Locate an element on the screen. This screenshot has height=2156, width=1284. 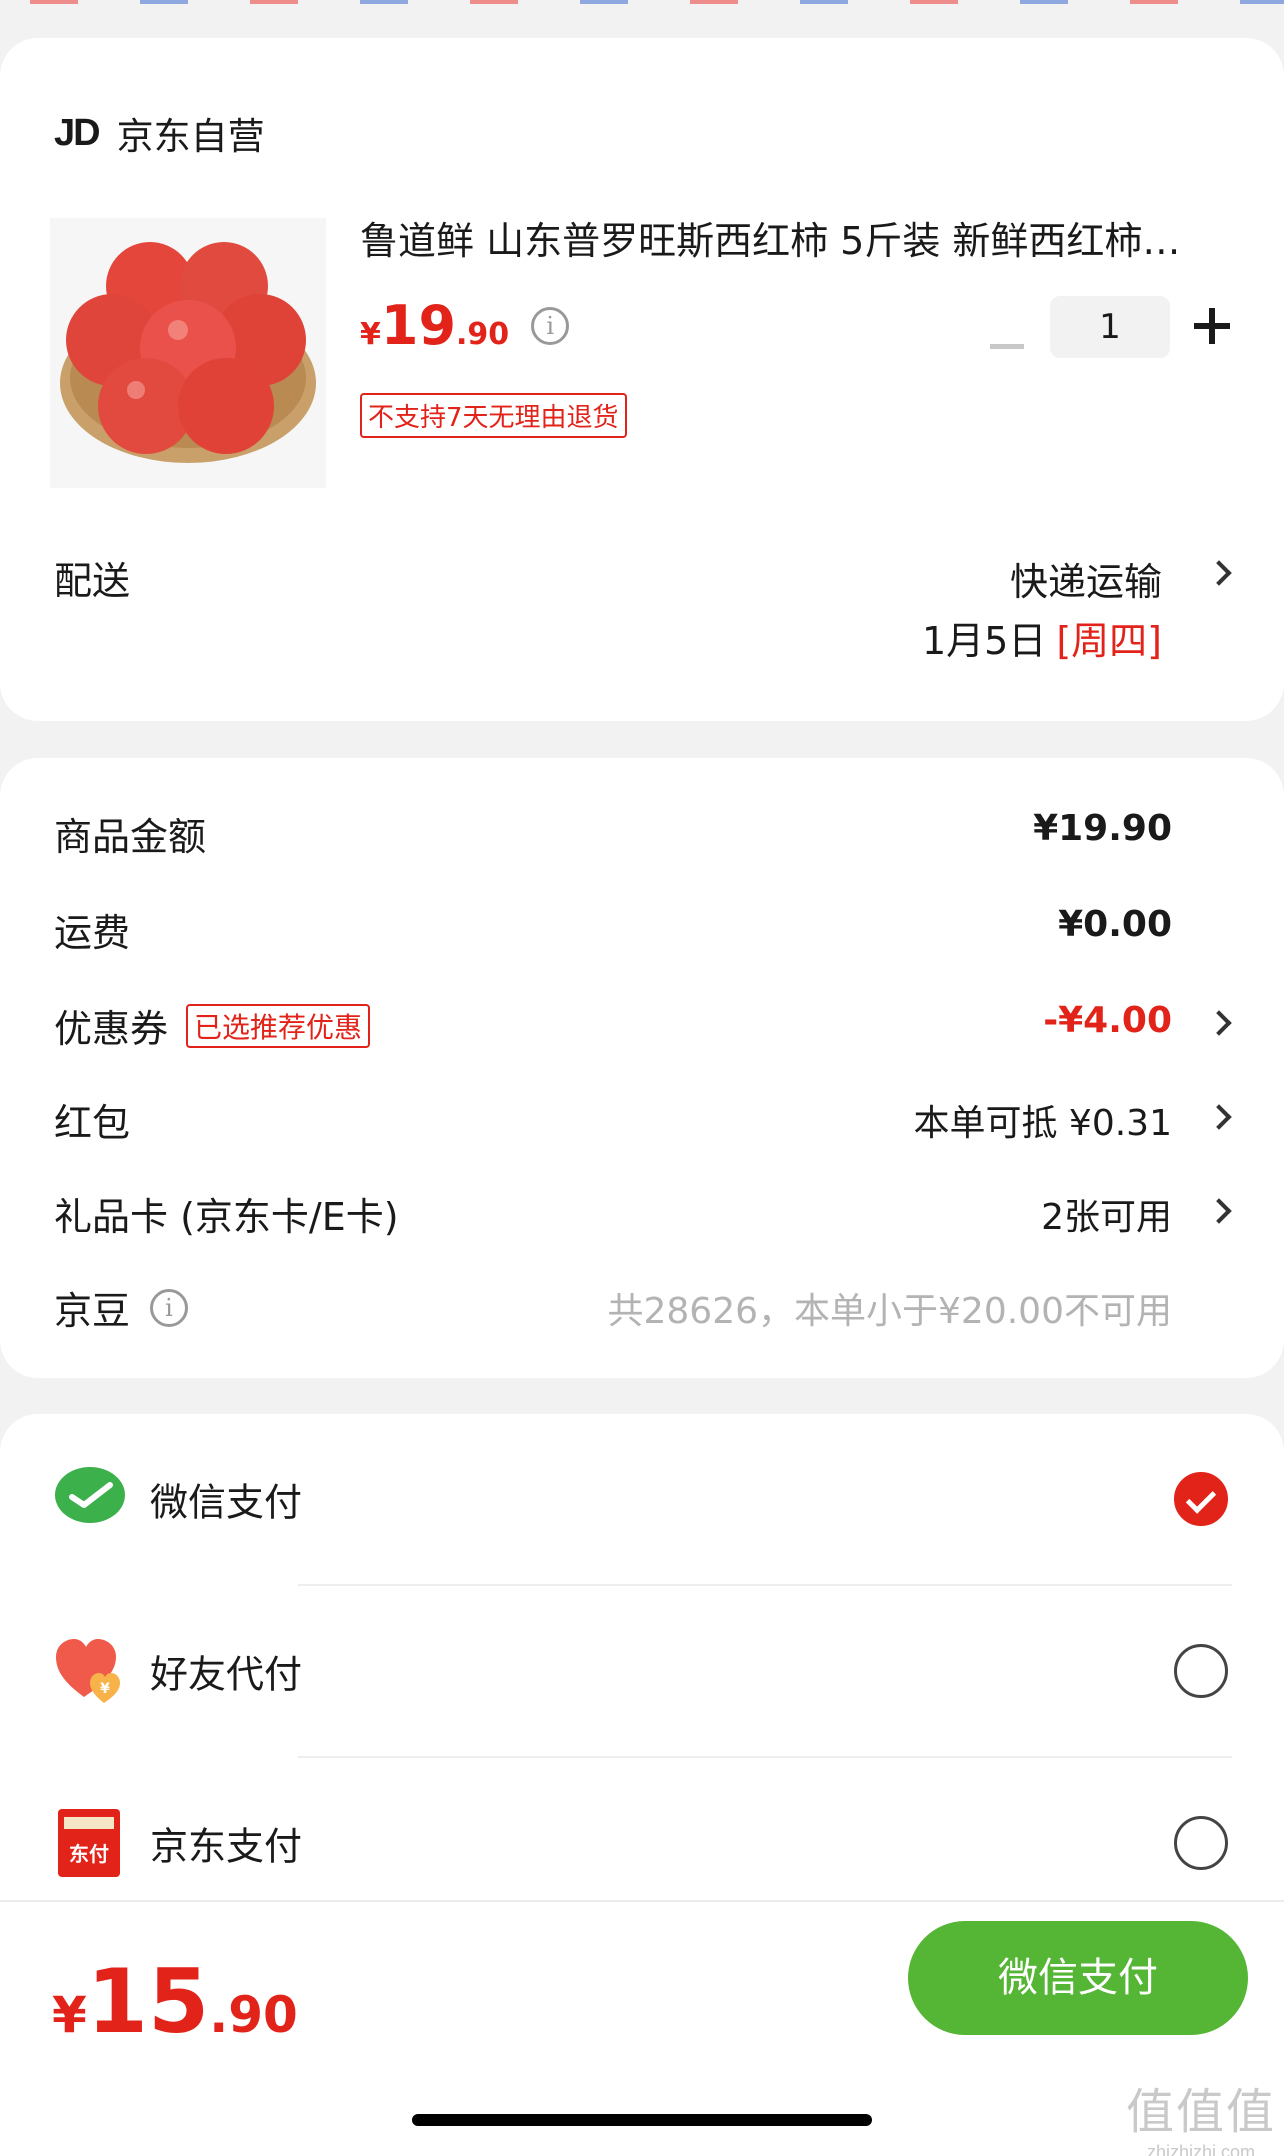
price-integer: 19 is located at coordinates (418, 325).